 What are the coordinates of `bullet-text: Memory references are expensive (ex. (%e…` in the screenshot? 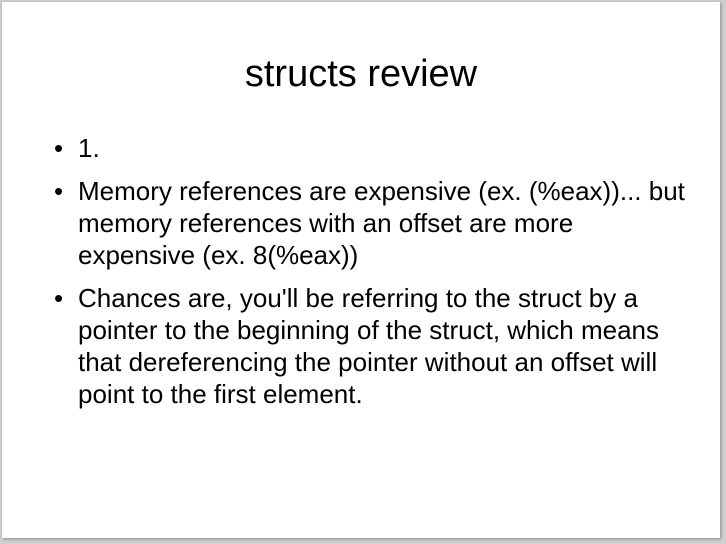 It's located at (381, 223).